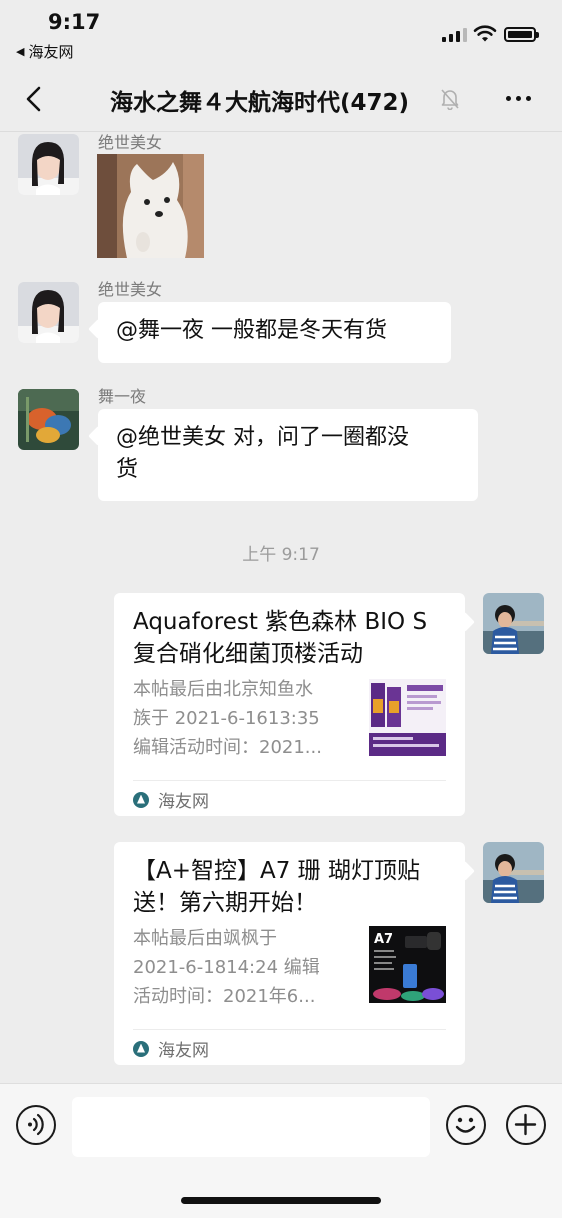  Describe the element at coordinates (48, 419) in the screenshot. I see `avatar-wuyiye` at that location.